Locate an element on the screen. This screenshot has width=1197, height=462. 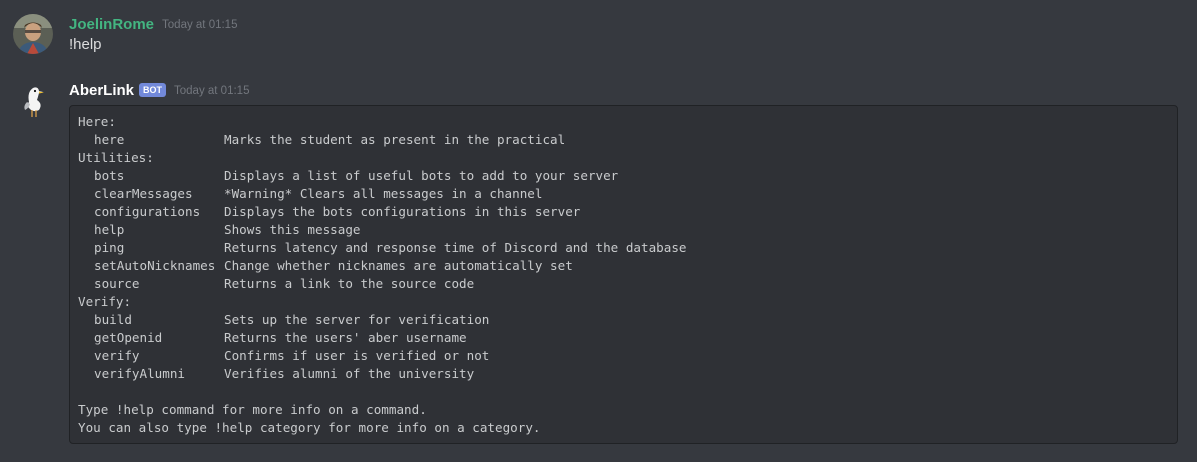
category-heading: Here: is located at coordinates (97, 121).